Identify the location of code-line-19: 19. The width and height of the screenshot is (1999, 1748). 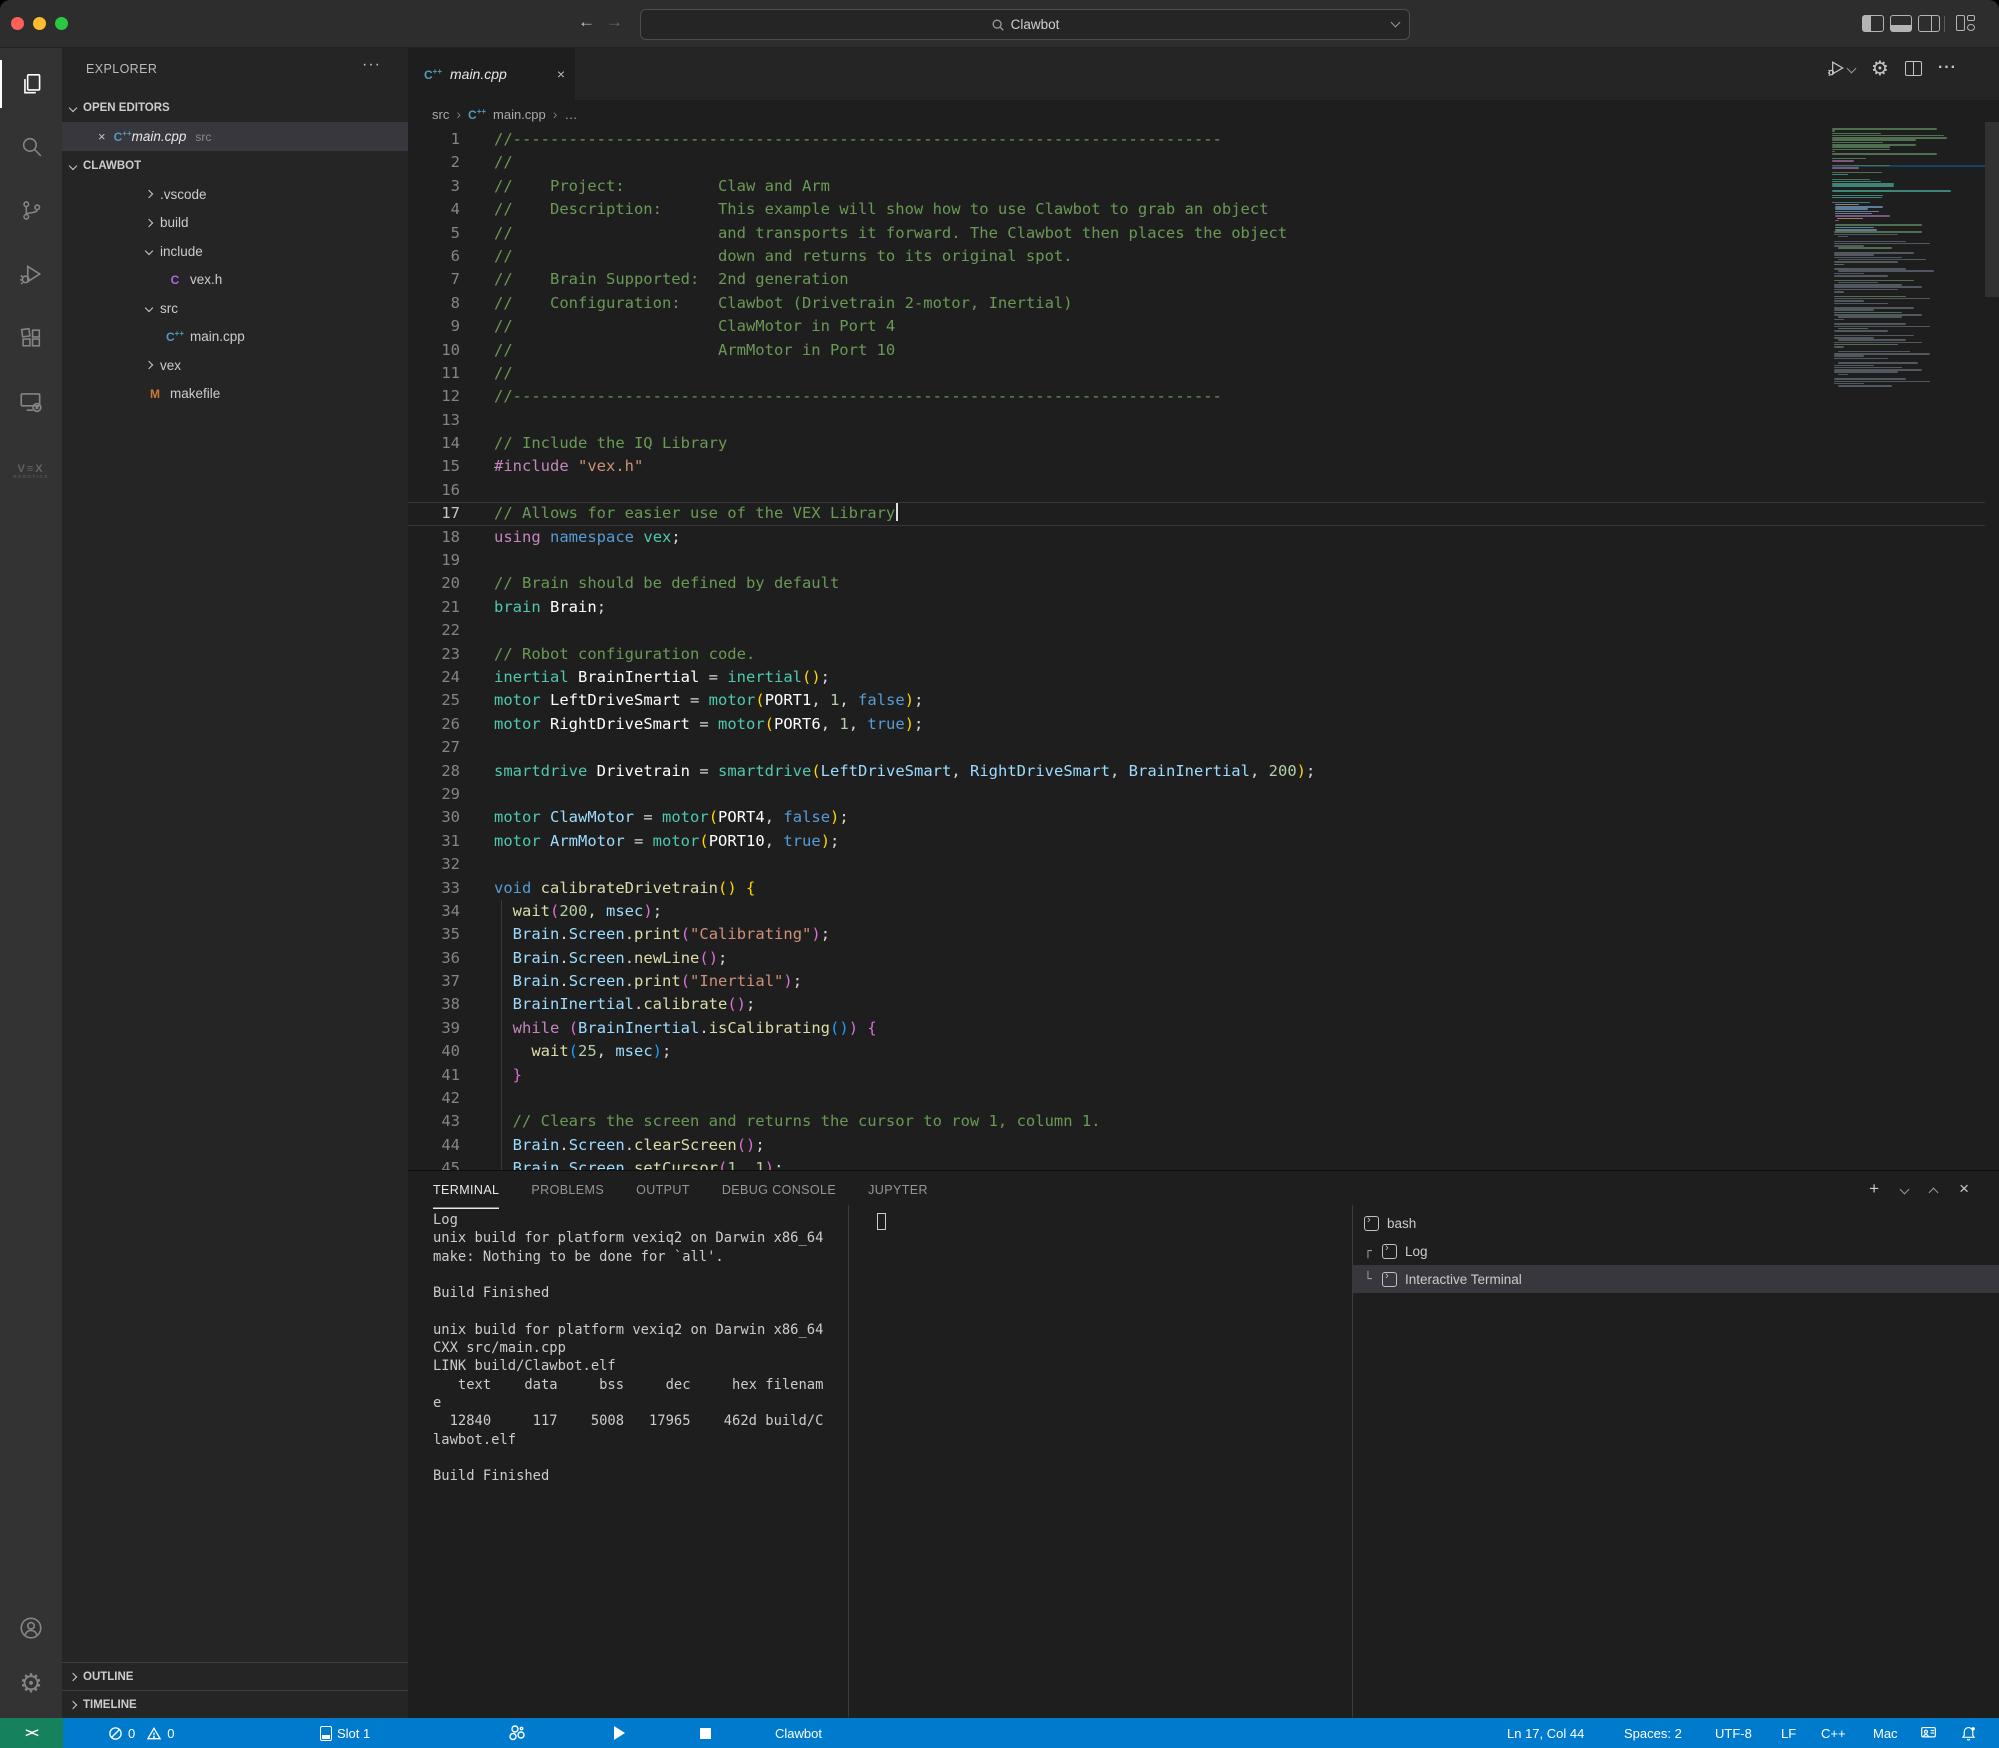
(1196, 560).